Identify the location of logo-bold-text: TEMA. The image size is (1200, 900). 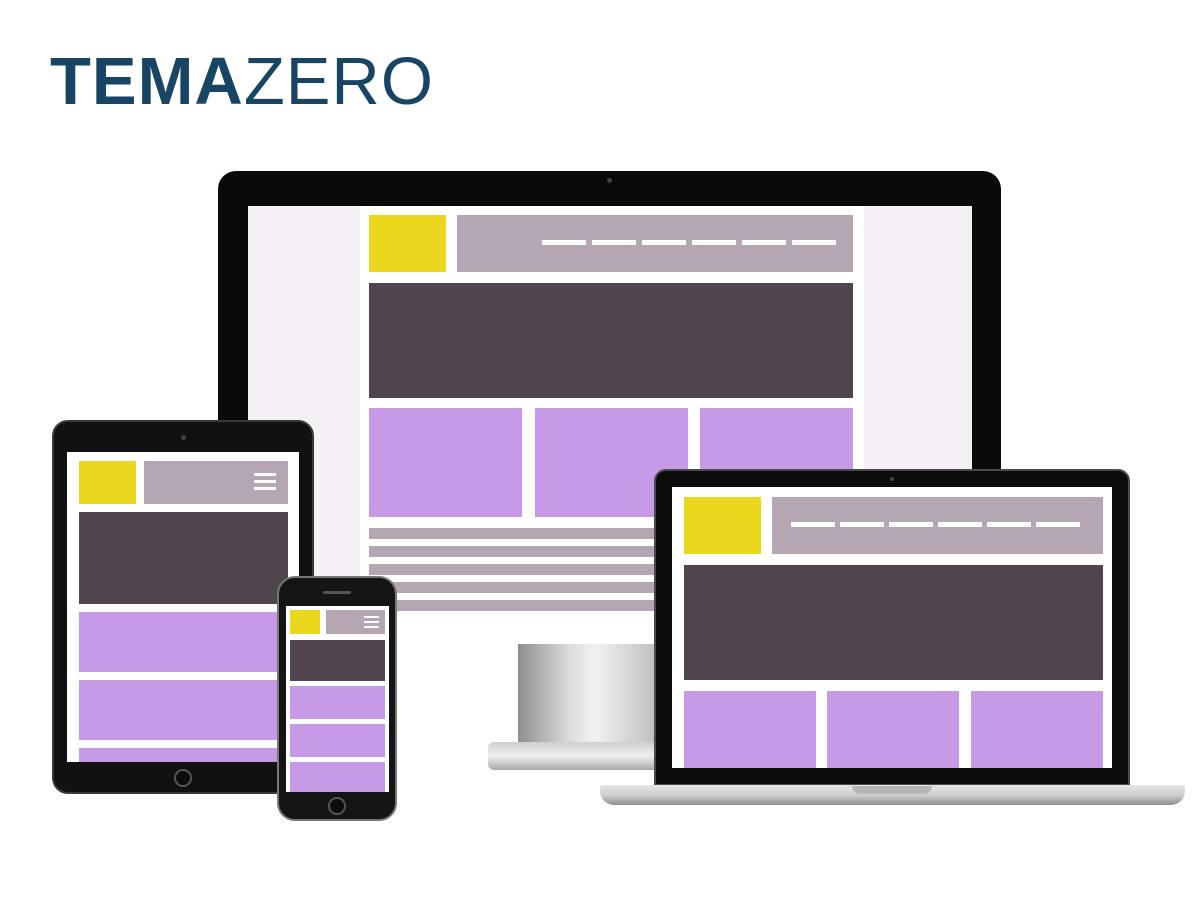
(147, 81).